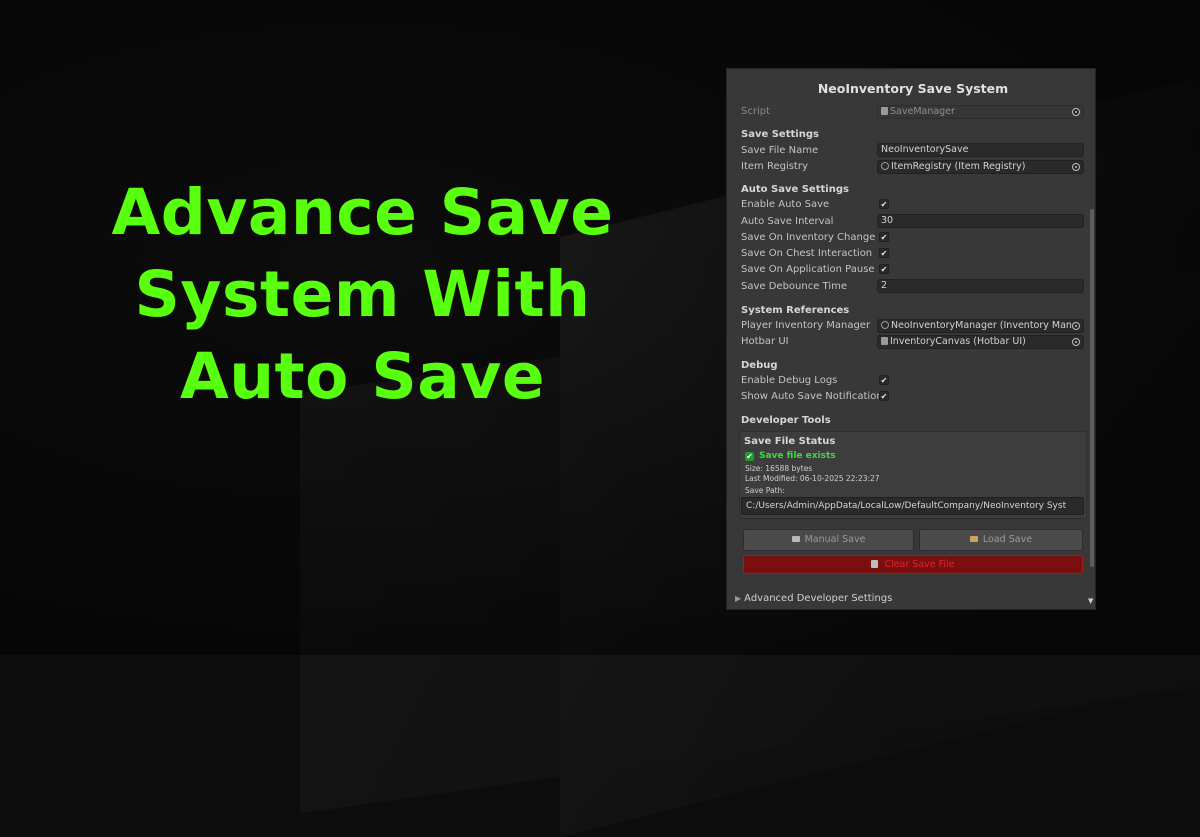  Describe the element at coordinates (913, 88) in the screenshot. I see `inspector-title: NeoInventory Save System` at that location.